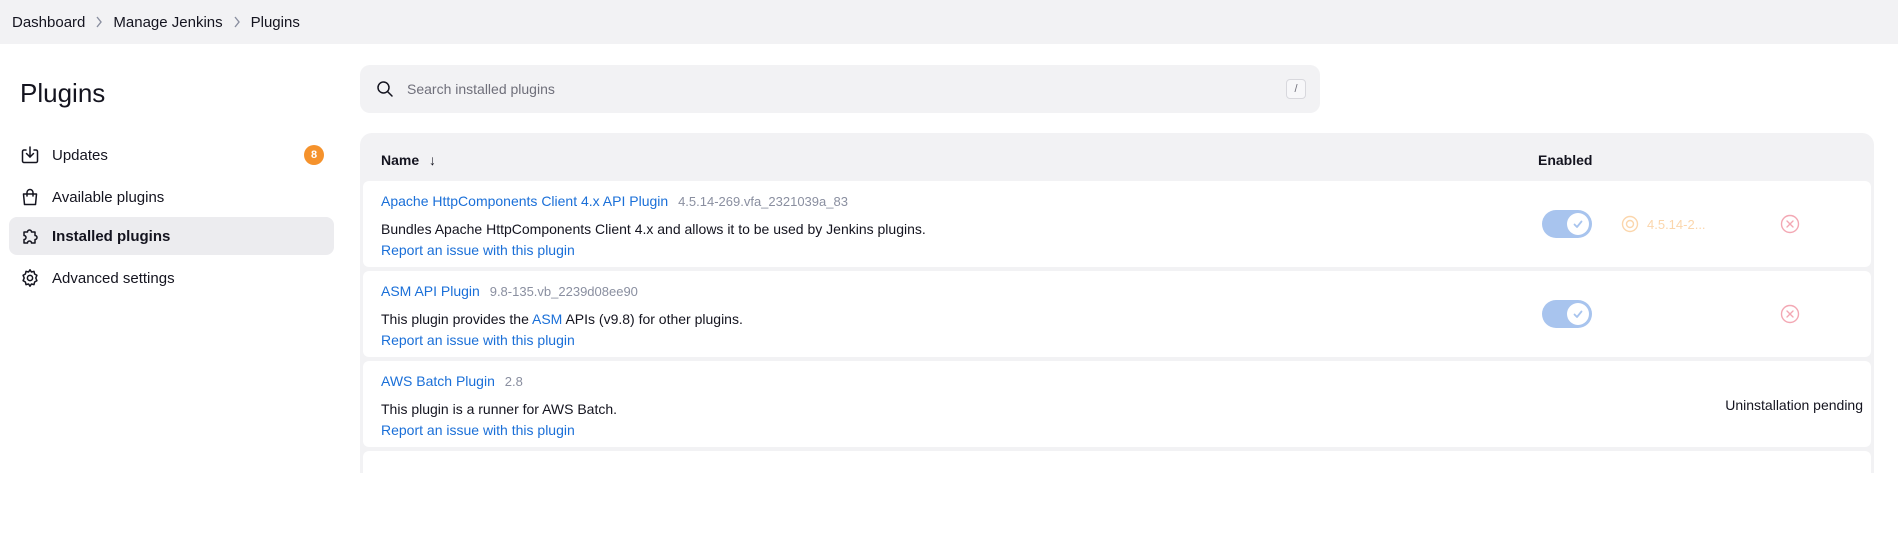 The height and width of the screenshot is (537, 1898). What do you see at coordinates (456, 319) in the screenshot?
I see `description-text: This plugin provides the` at bounding box center [456, 319].